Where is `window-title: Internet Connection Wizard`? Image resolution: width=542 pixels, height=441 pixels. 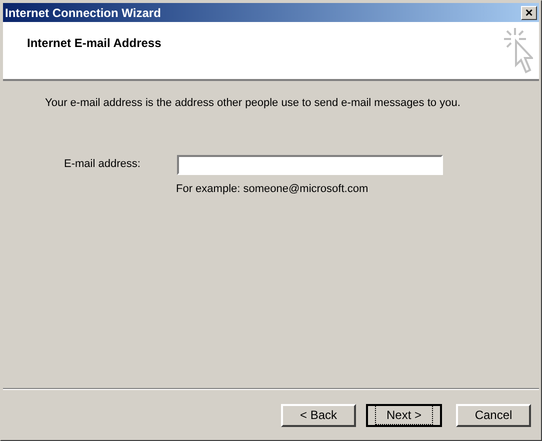 window-title: Internet Connection Wizard is located at coordinates (83, 13).